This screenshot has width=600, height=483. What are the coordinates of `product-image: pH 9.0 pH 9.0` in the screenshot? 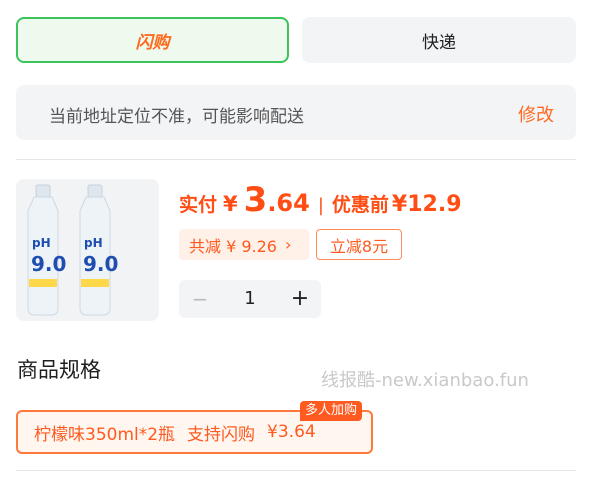 It's located at (87, 250).